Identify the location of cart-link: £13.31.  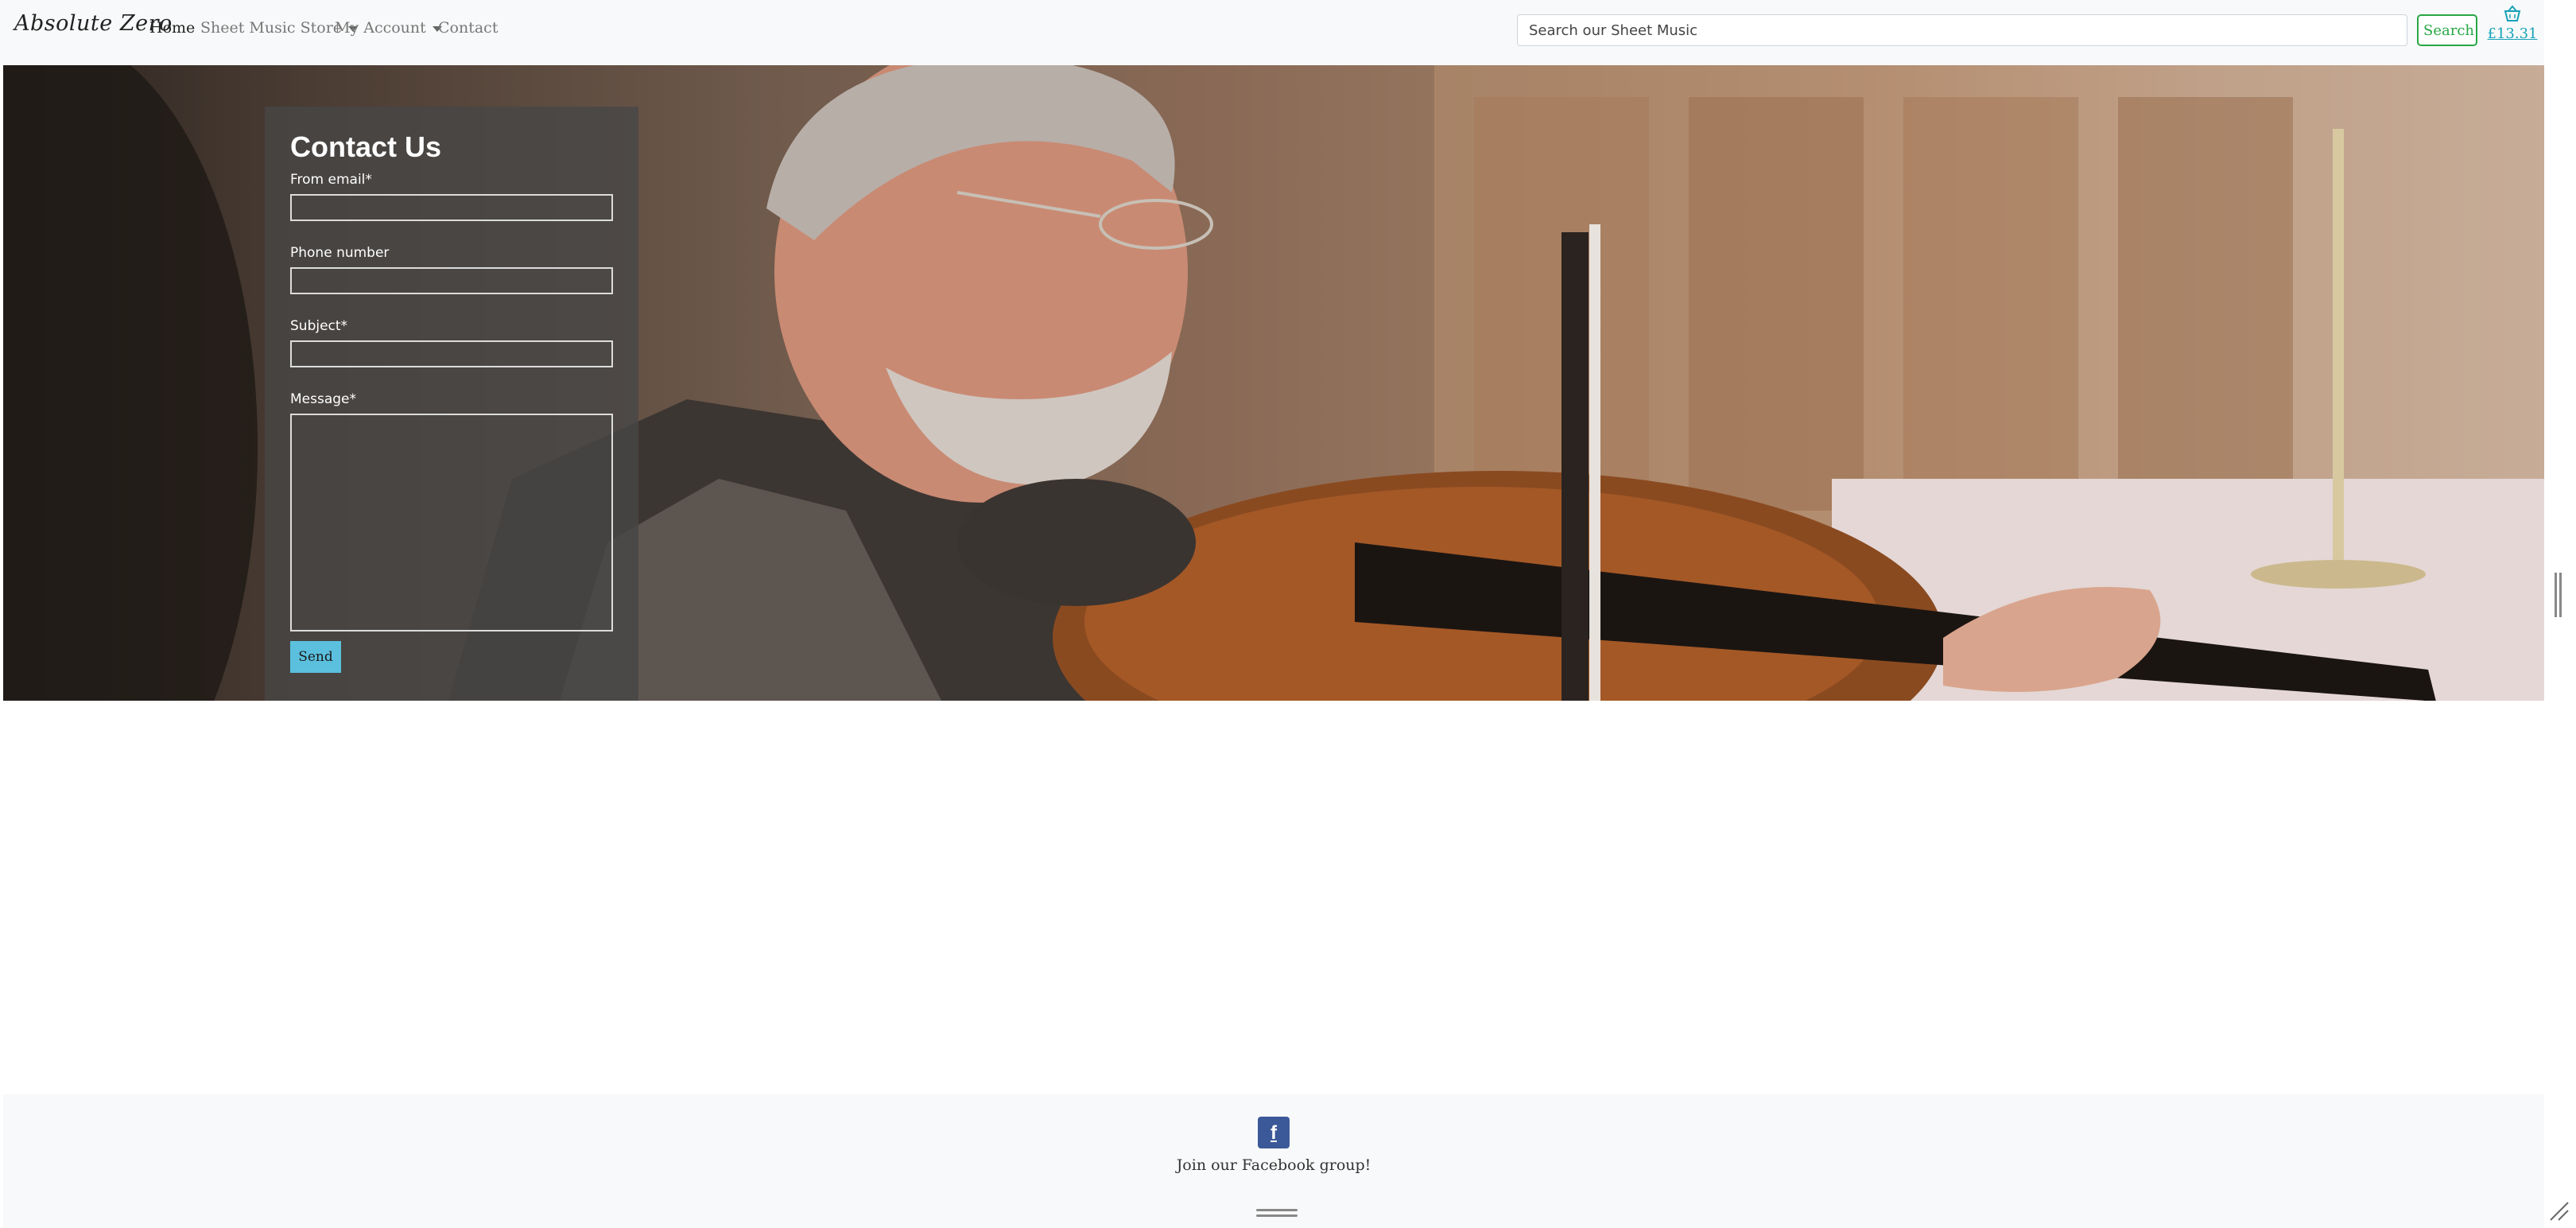
(2512, 29).